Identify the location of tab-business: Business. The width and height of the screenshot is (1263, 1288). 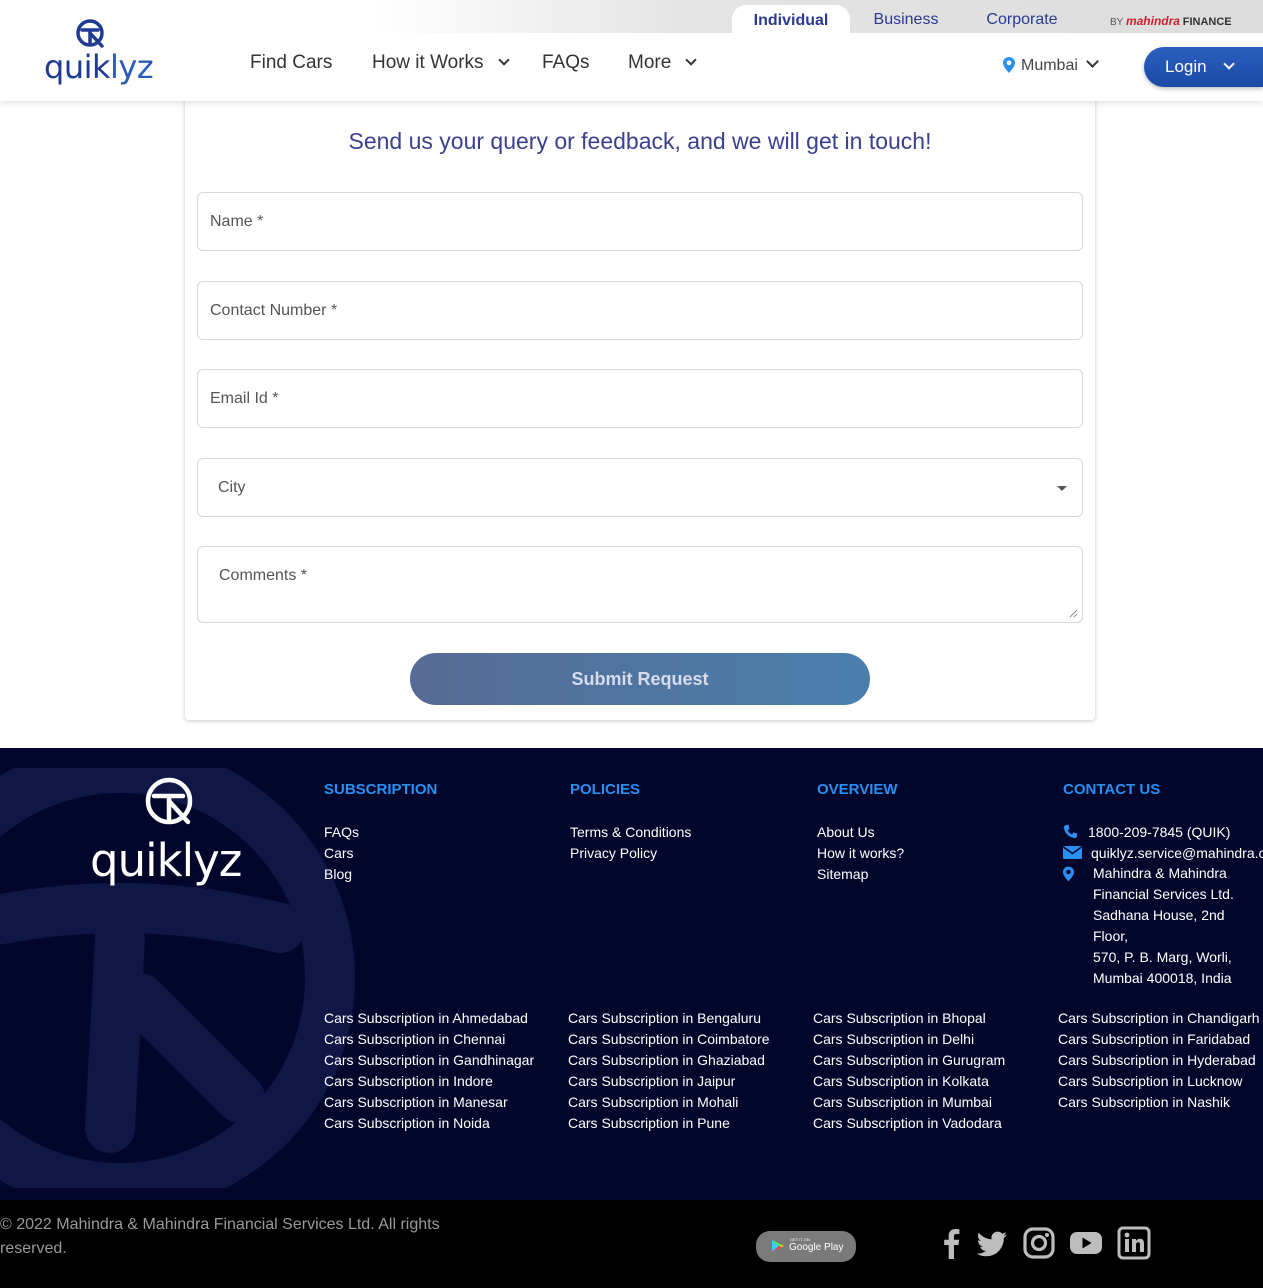
(906, 16).